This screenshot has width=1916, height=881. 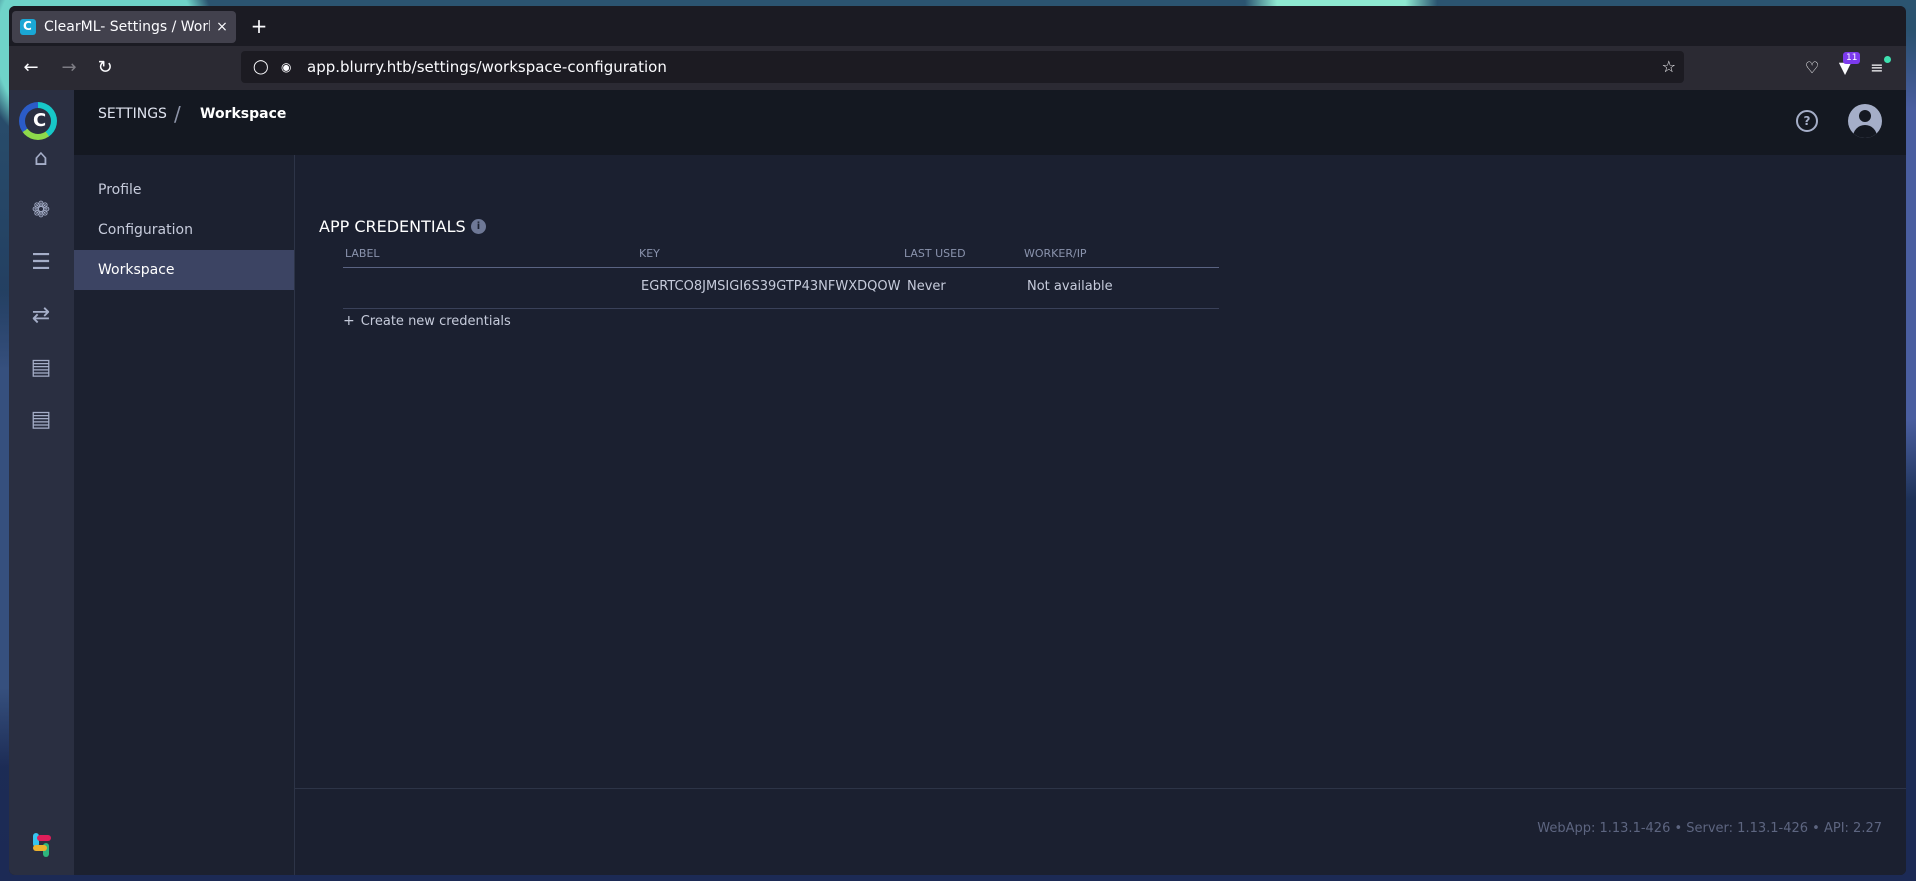 I want to click on column-header-worker-ip: WORKER/IP, so click(x=1055, y=253).